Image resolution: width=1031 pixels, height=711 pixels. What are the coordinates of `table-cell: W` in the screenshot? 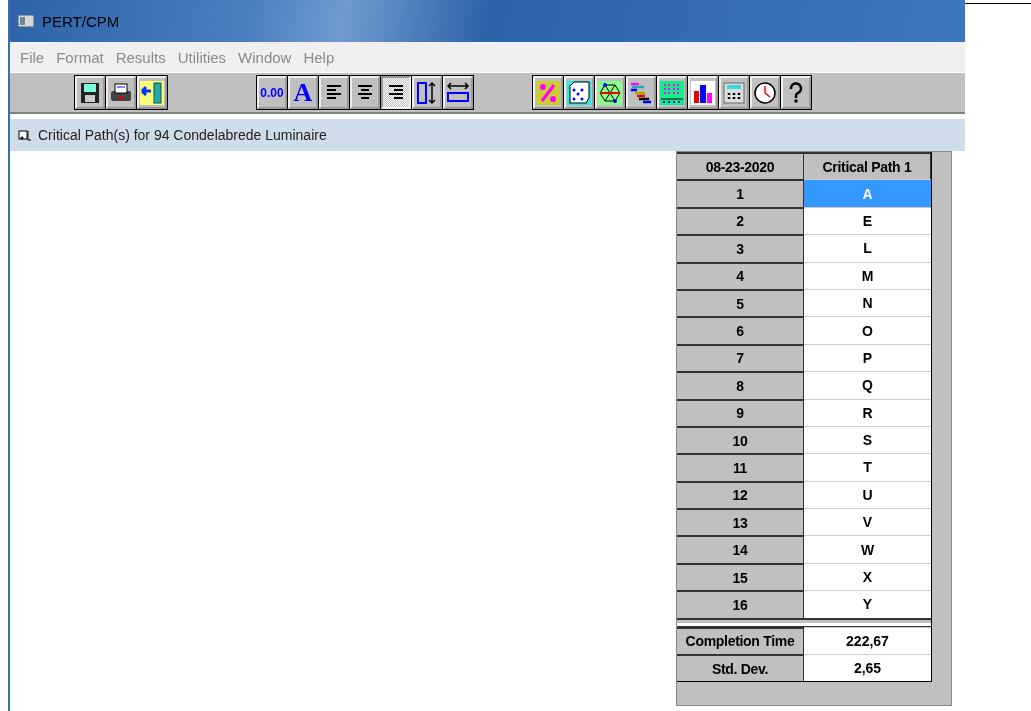 It's located at (867, 549).